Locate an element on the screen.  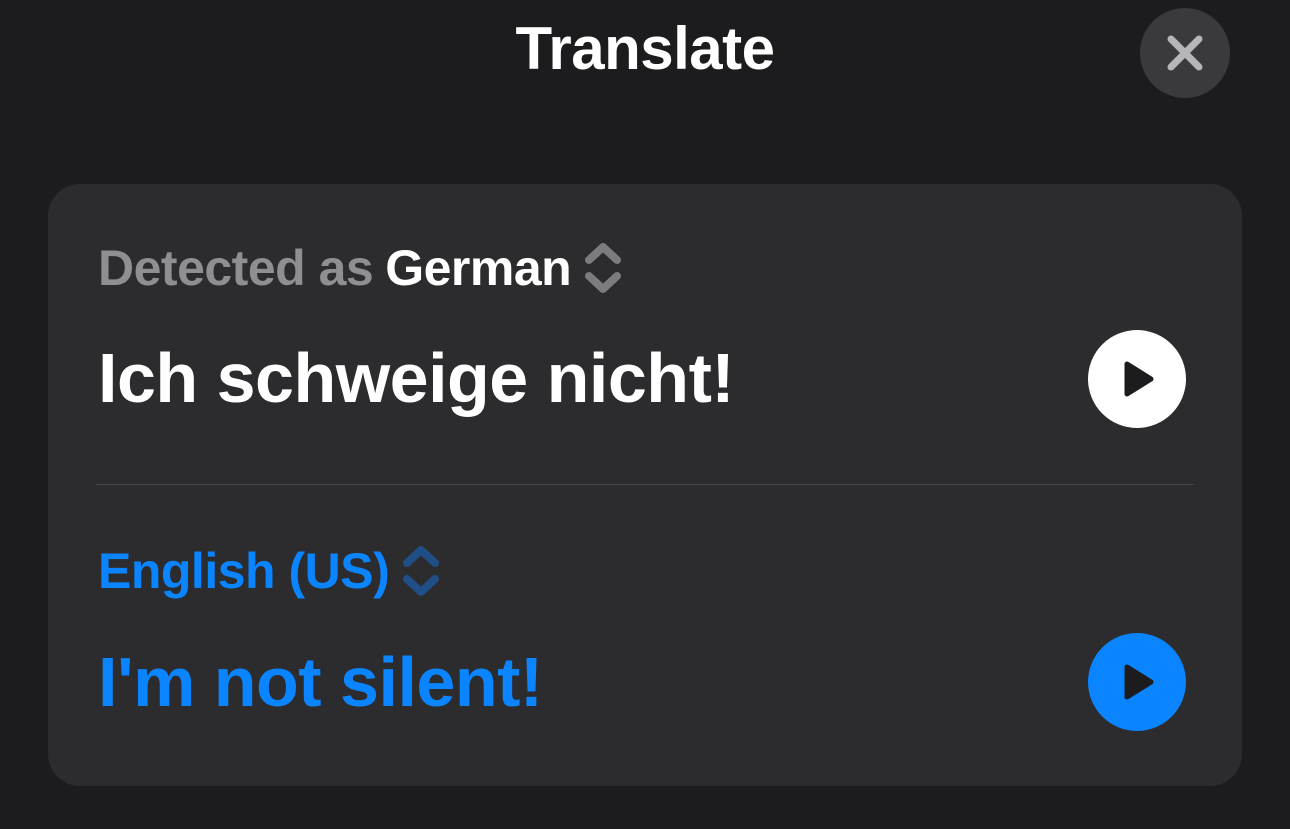
target-language-name: English (US) is located at coordinates (244, 571).